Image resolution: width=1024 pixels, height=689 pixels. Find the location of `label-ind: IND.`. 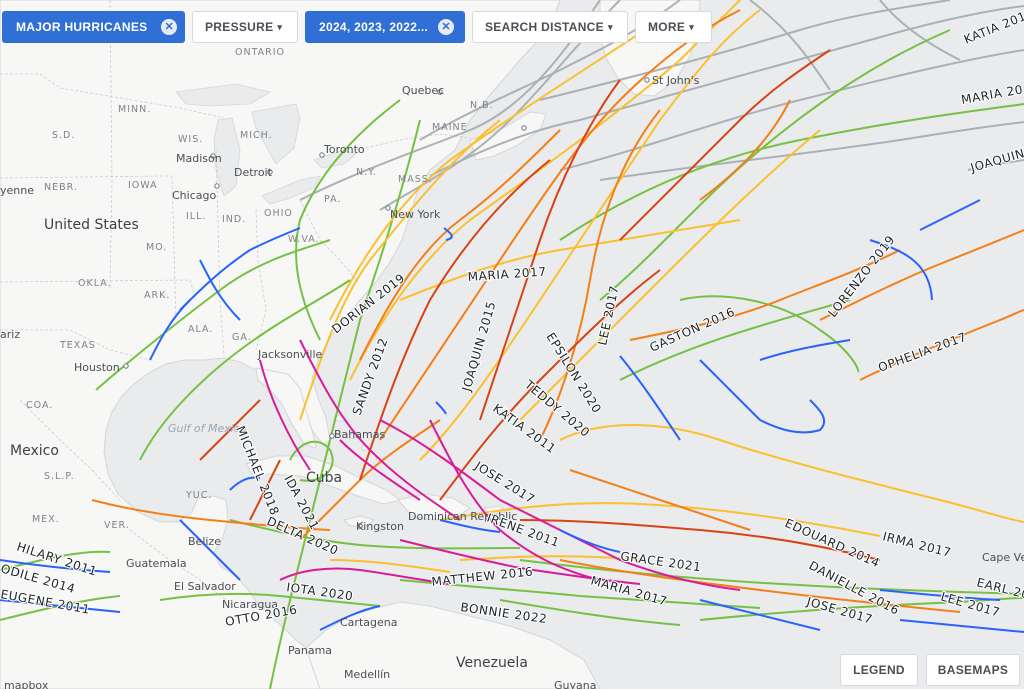

label-ind: IND. is located at coordinates (234, 219).